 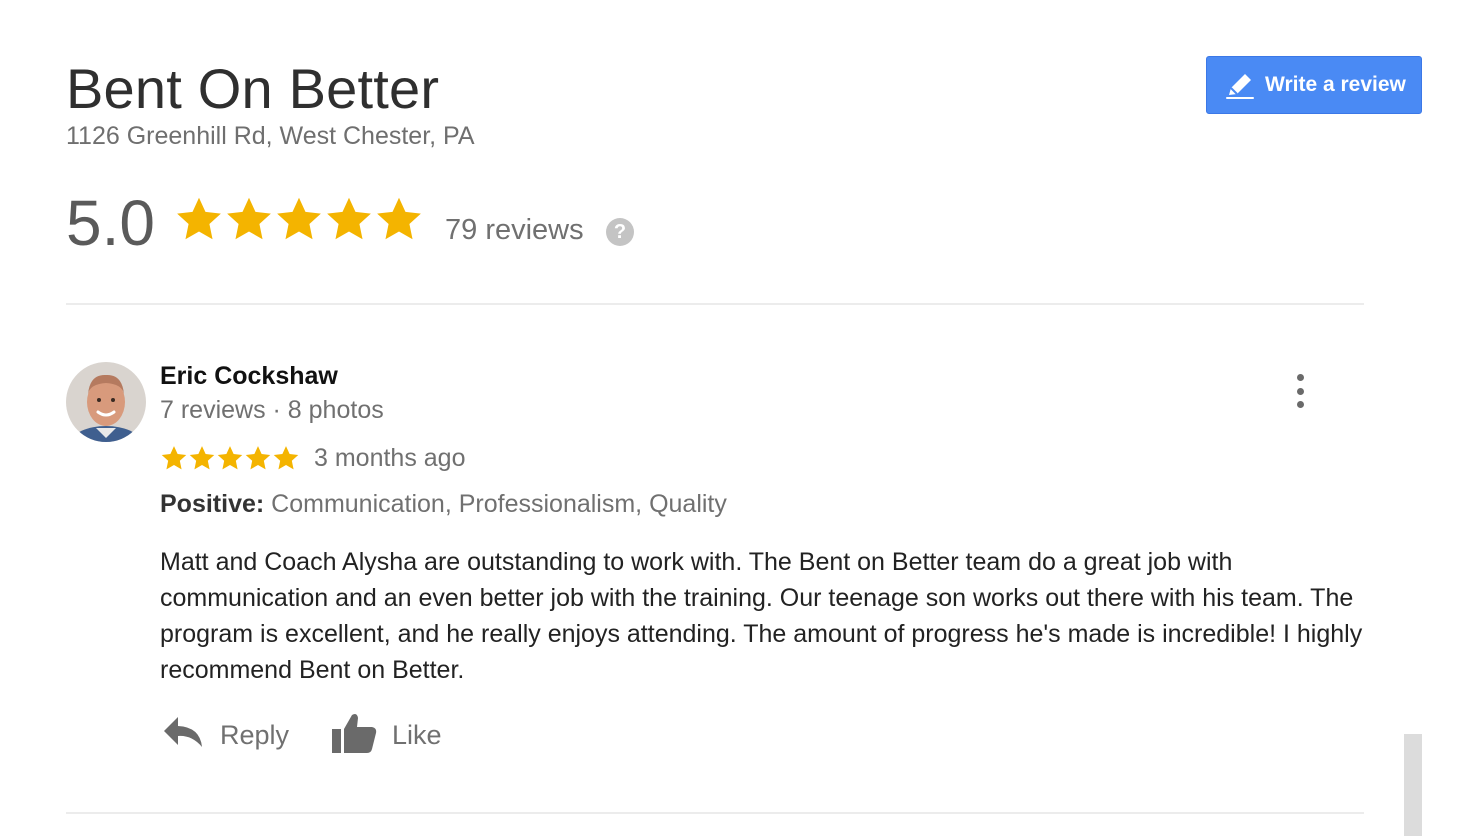 What do you see at coordinates (110, 223) in the screenshot?
I see `rating-value: 5.0` at bounding box center [110, 223].